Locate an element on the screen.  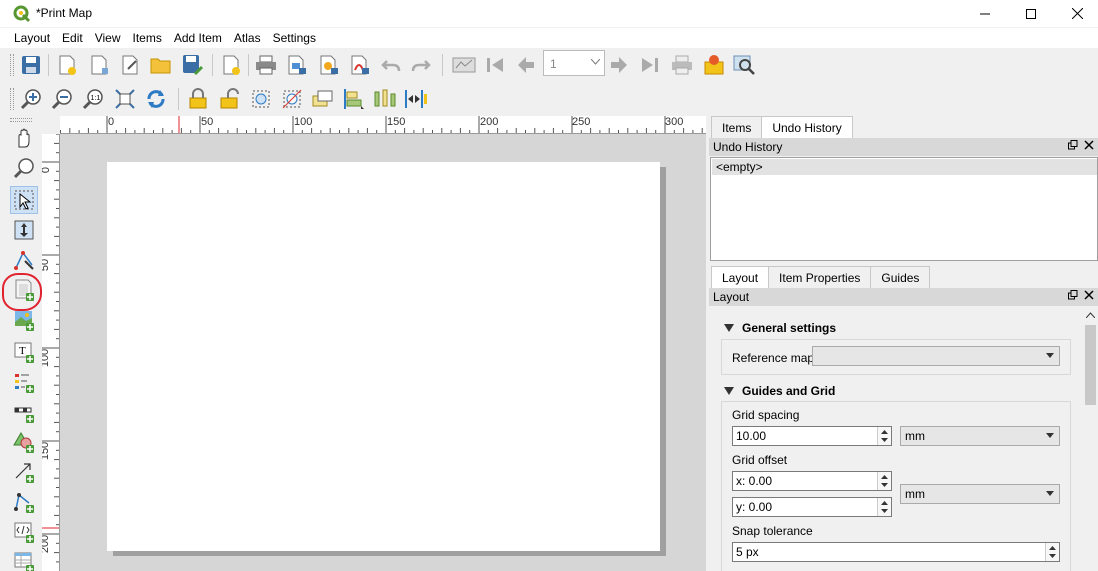
tab-items: Items is located at coordinates (737, 127).